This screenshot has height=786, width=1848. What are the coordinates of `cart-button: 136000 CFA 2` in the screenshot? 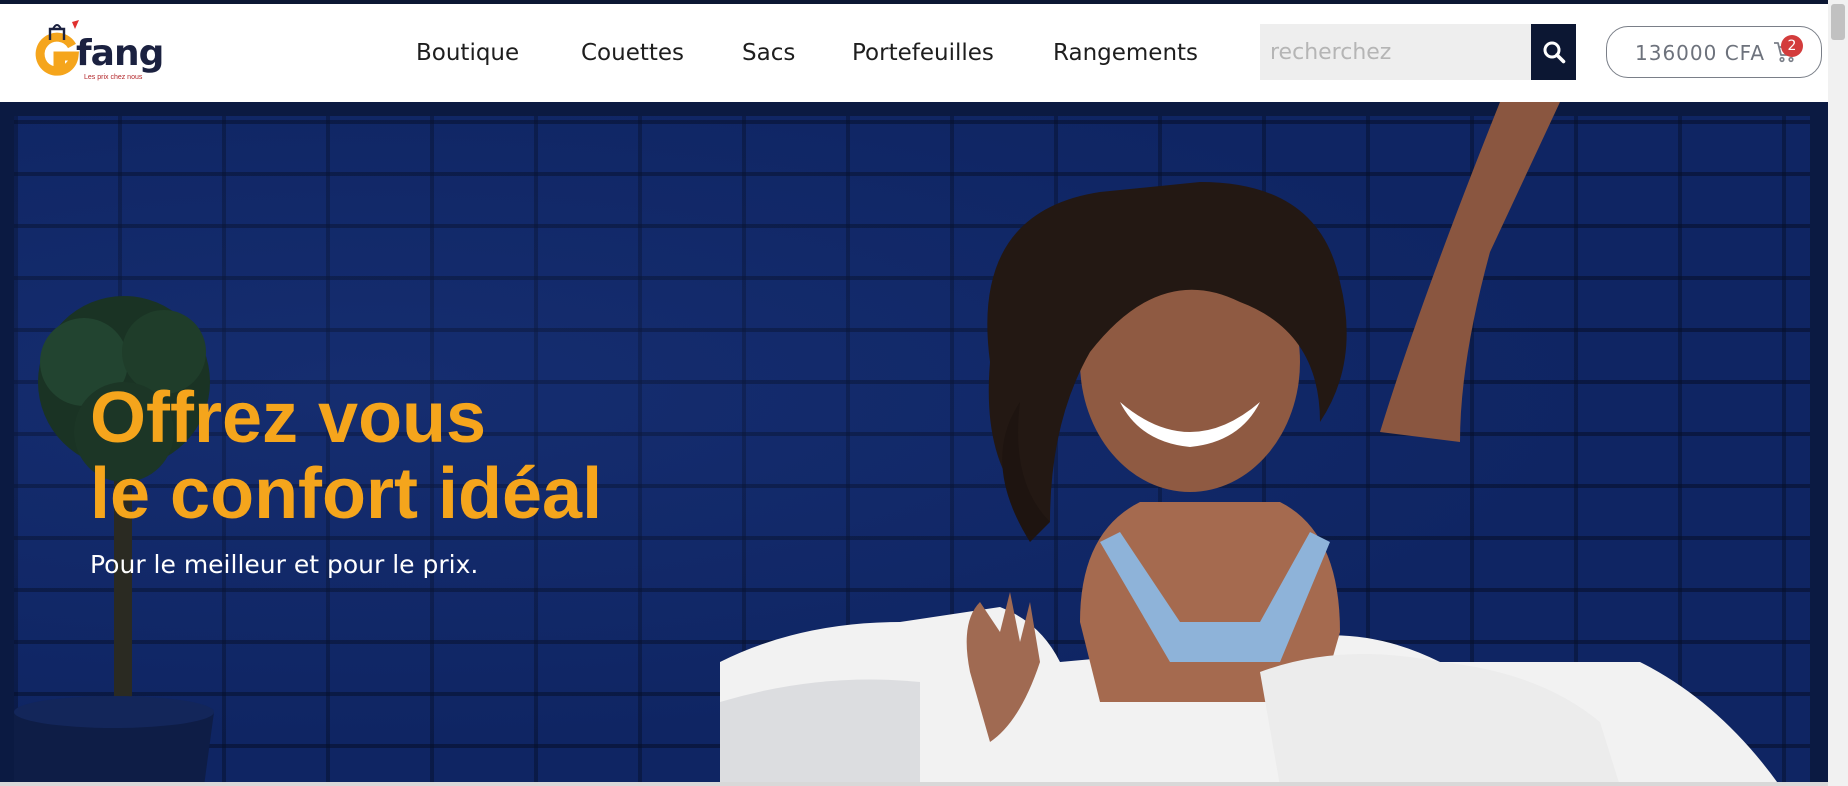 It's located at (1714, 52).